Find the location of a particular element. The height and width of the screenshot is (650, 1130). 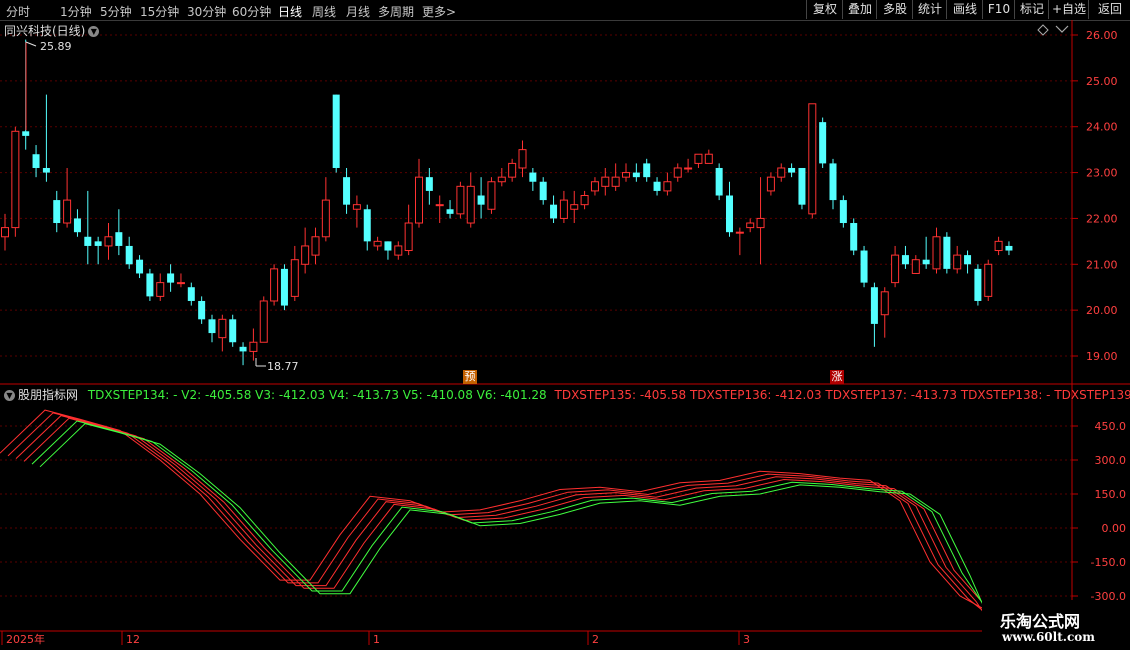

date-tick-label: 2025年 is located at coordinates (25, 639).